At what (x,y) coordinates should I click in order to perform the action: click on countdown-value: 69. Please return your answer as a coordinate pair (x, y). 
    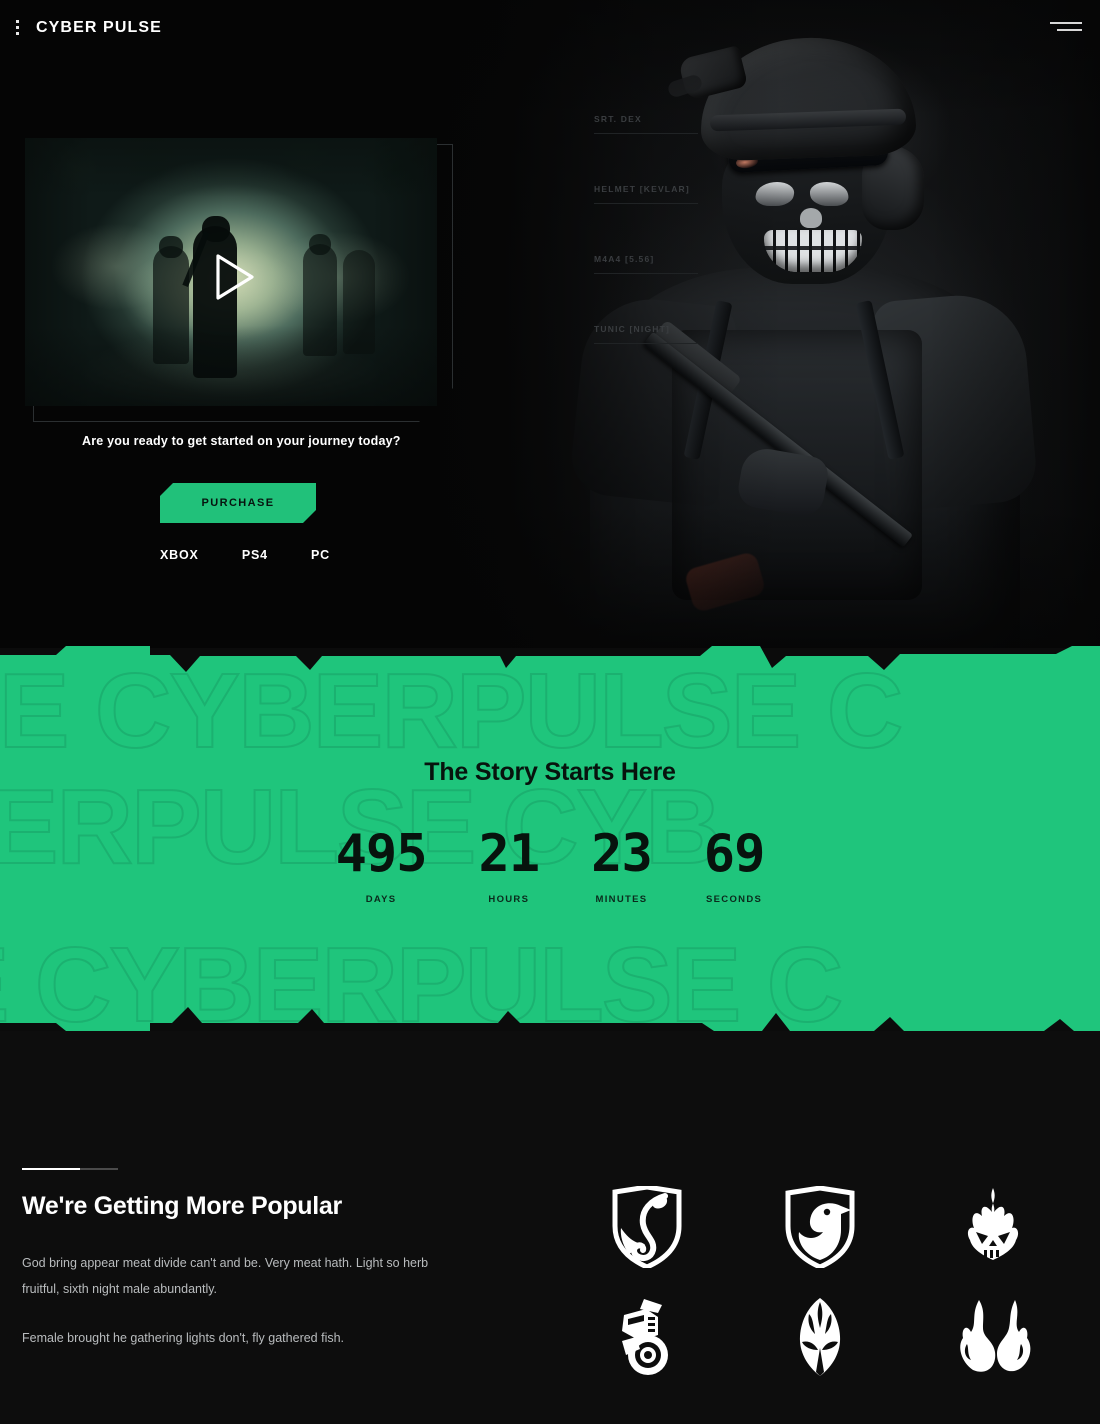
    Looking at the image, I should click on (734, 854).